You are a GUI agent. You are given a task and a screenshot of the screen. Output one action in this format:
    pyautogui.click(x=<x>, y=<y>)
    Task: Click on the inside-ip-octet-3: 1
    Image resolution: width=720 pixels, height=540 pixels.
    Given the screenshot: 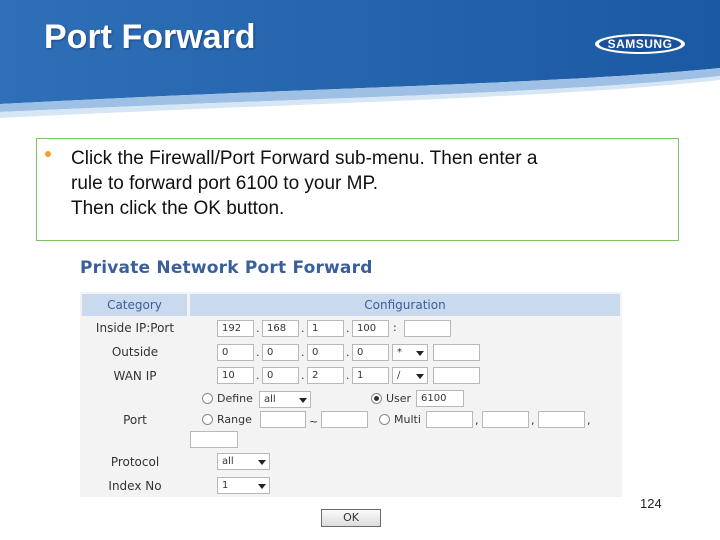 What is the action you would take?
    pyautogui.click(x=325, y=328)
    